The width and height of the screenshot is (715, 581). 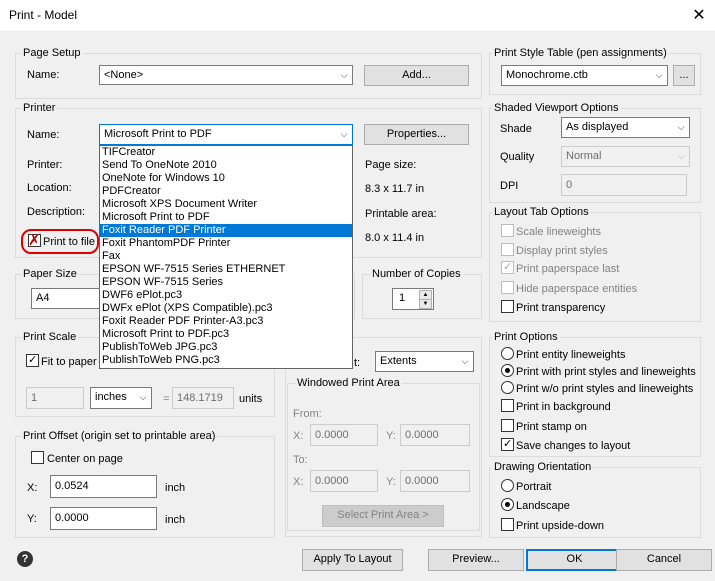 What do you see at coordinates (574, 560) in the screenshot?
I see `ok-button: OK` at bounding box center [574, 560].